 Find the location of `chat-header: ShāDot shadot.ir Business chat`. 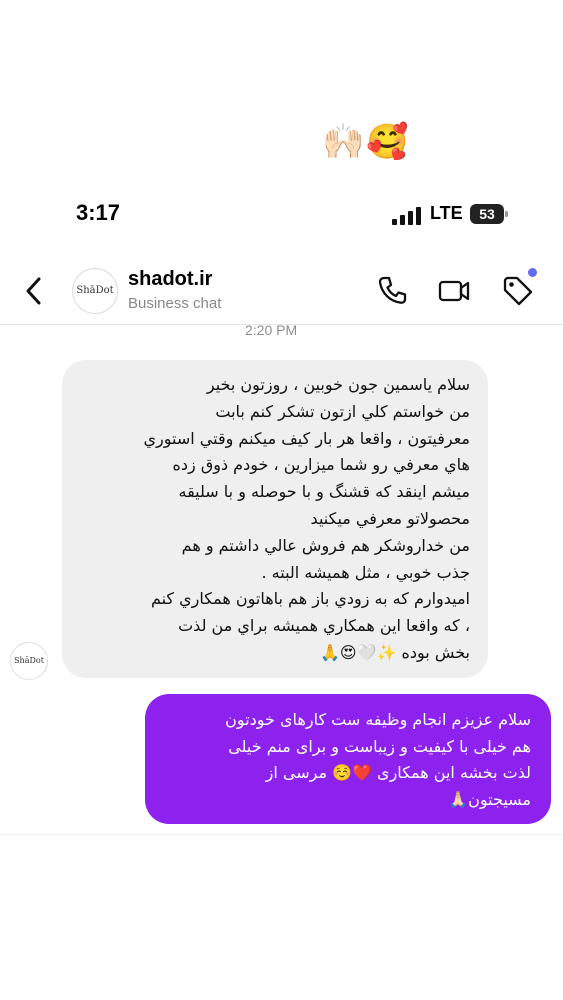

chat-header: ShāDot shadot.ir Business chat is located at coordinates (281, 292).